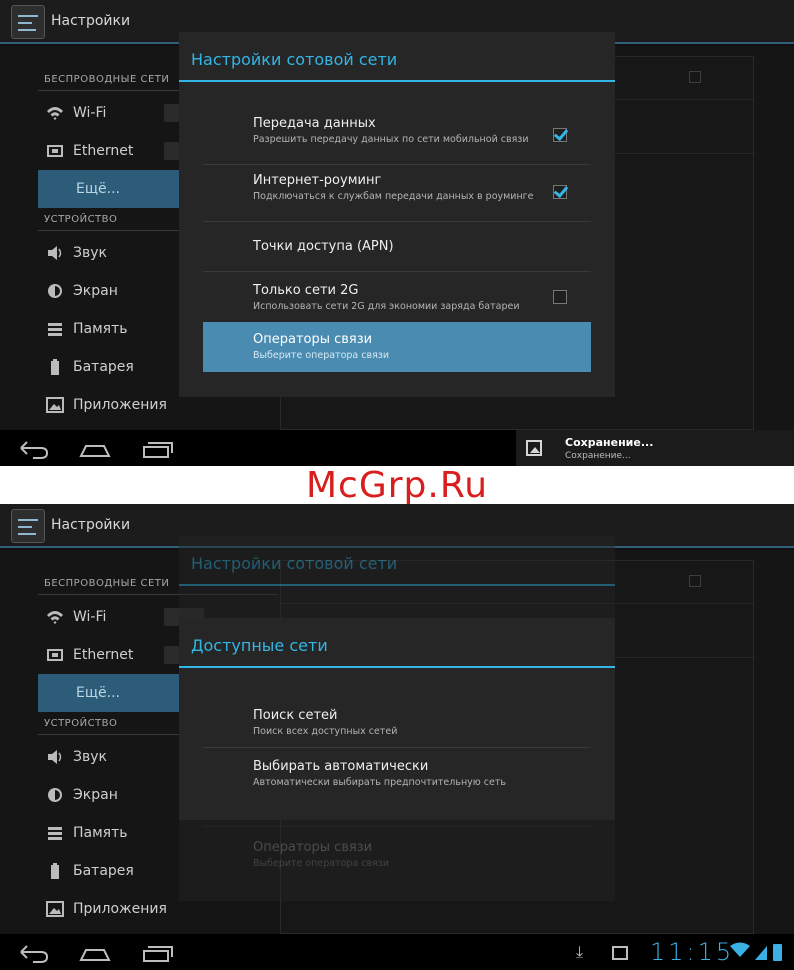  Describe the element at coordinates (580, 951) in the screenshot. I see `download-icon: ⤓` at that location.